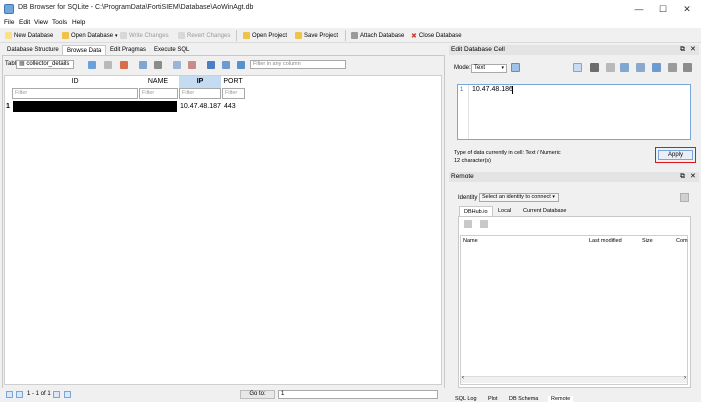  Describe the element at coordinates (468, 224) in the screenshot. I see `clone-icon` at that location.